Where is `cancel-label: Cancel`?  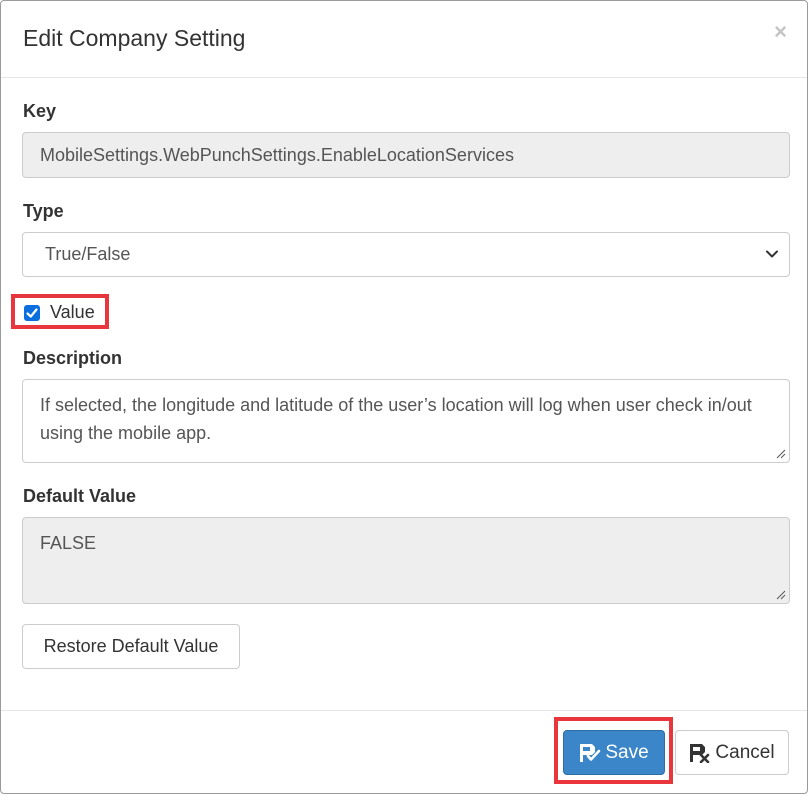
cancel-label: Cancel is located at coordinates (745, 752).